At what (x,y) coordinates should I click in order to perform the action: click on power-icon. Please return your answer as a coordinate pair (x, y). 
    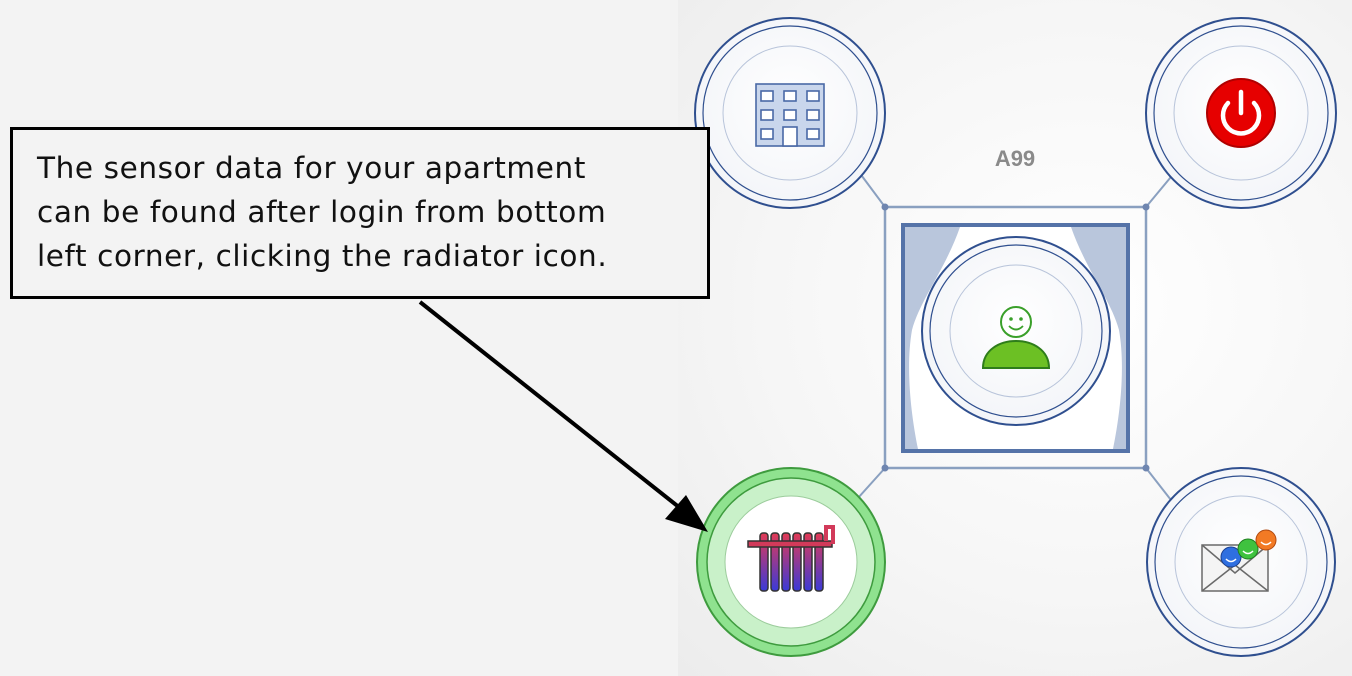
    Looking at the image, I should click on (1241, 113).